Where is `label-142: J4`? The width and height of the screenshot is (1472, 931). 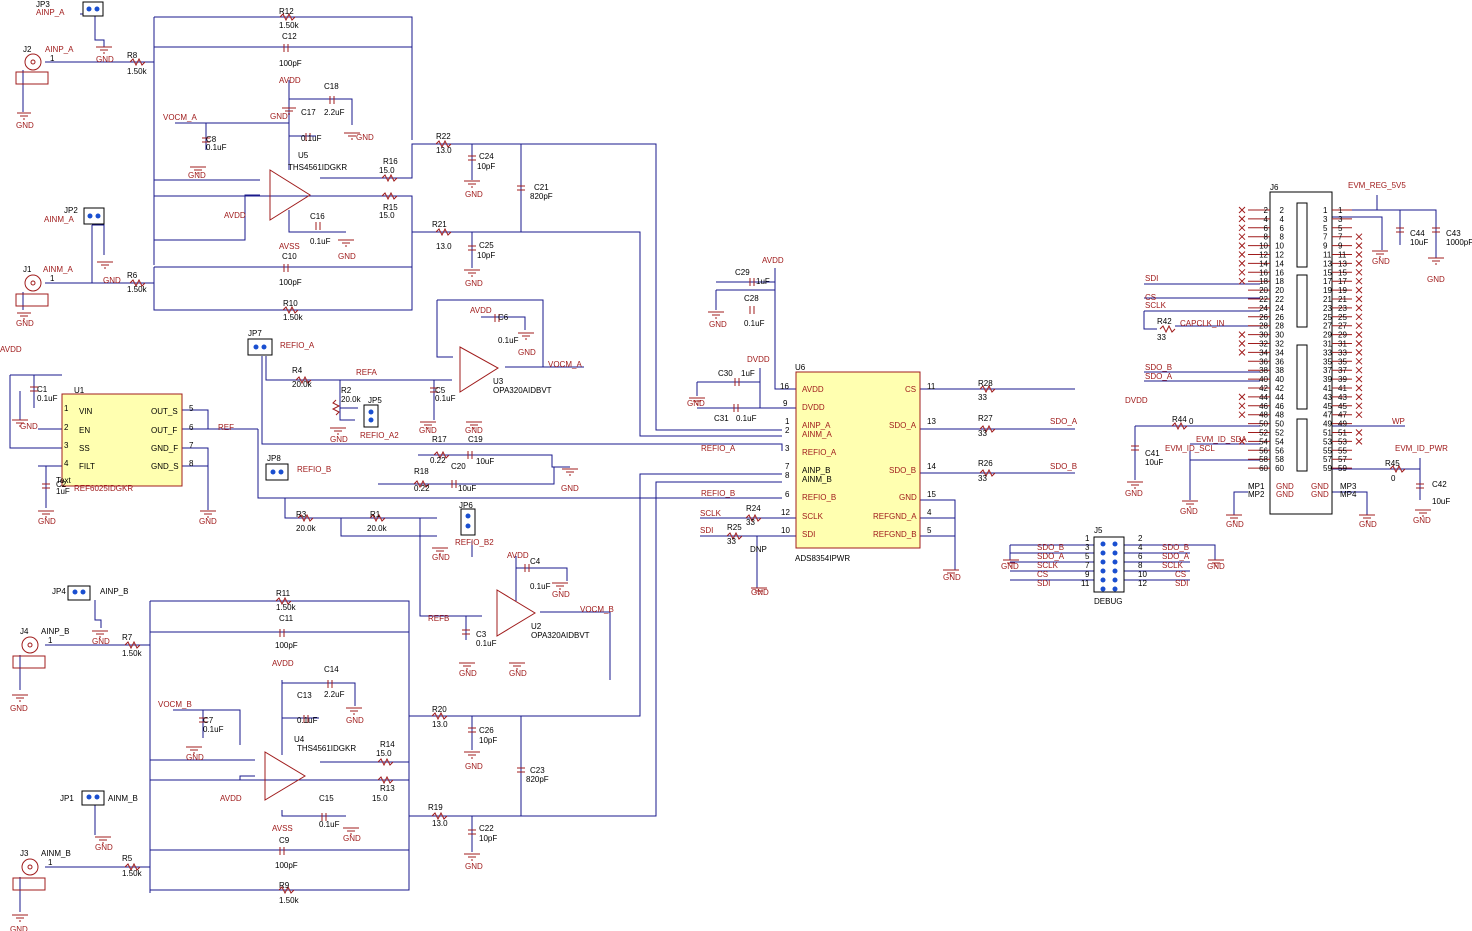
label-142: J4 is located at coordinates (24, 631).